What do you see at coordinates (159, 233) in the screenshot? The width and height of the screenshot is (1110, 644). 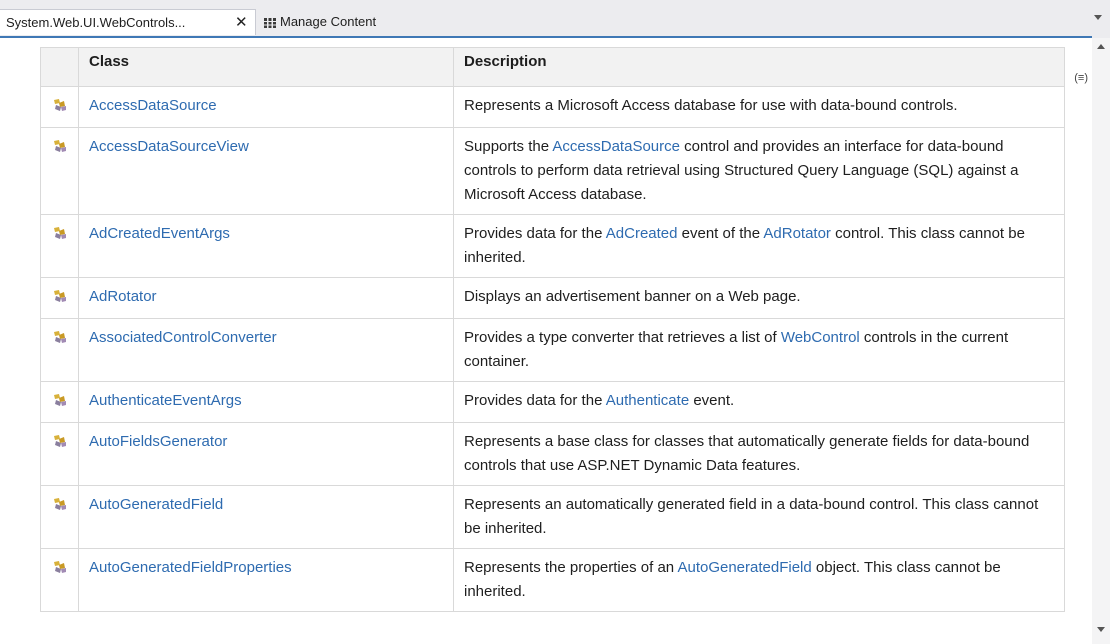 I see `class-link: AdCreatedEventArgs` at bounding box center [159, 233].